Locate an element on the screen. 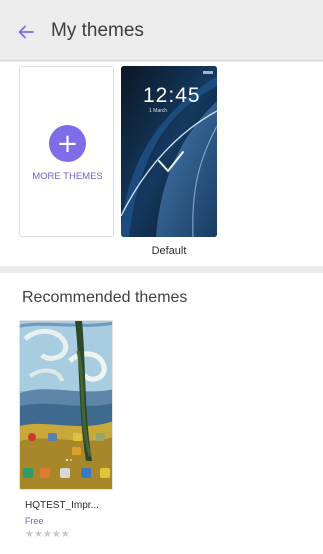 The width and height of the screenshot is (323, 554). recommended-theme-price: Free is located at coordinates (34, 521).